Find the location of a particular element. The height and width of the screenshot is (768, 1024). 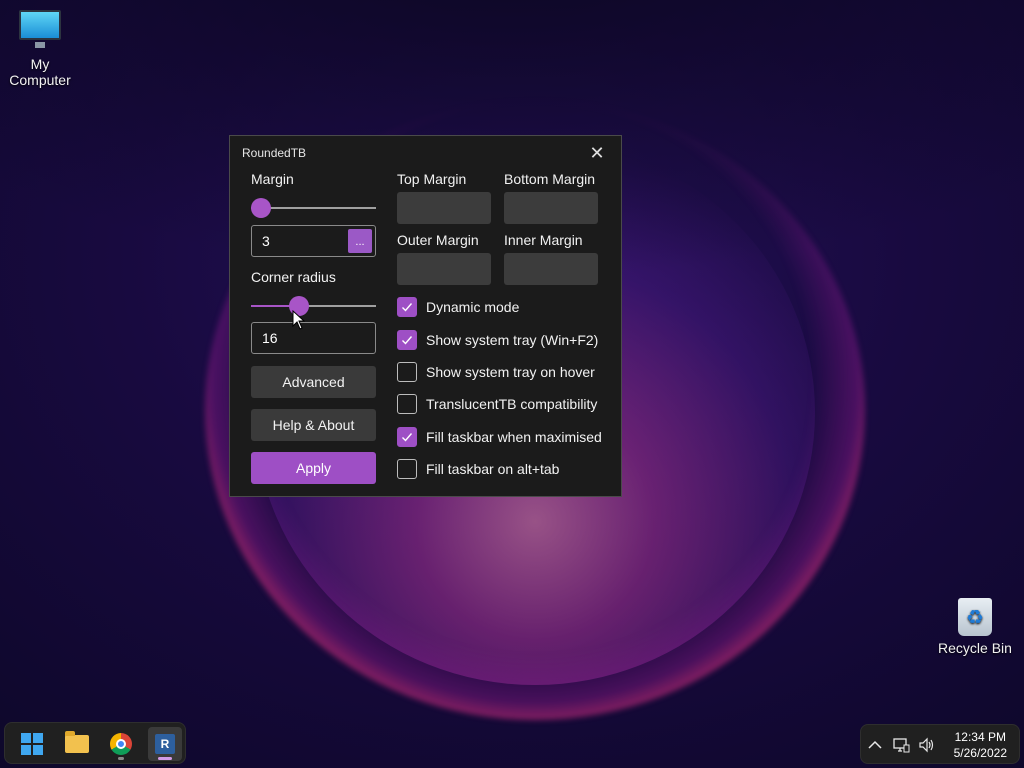

option-label: Show system tray on hover is located at coordinates (510, 372).